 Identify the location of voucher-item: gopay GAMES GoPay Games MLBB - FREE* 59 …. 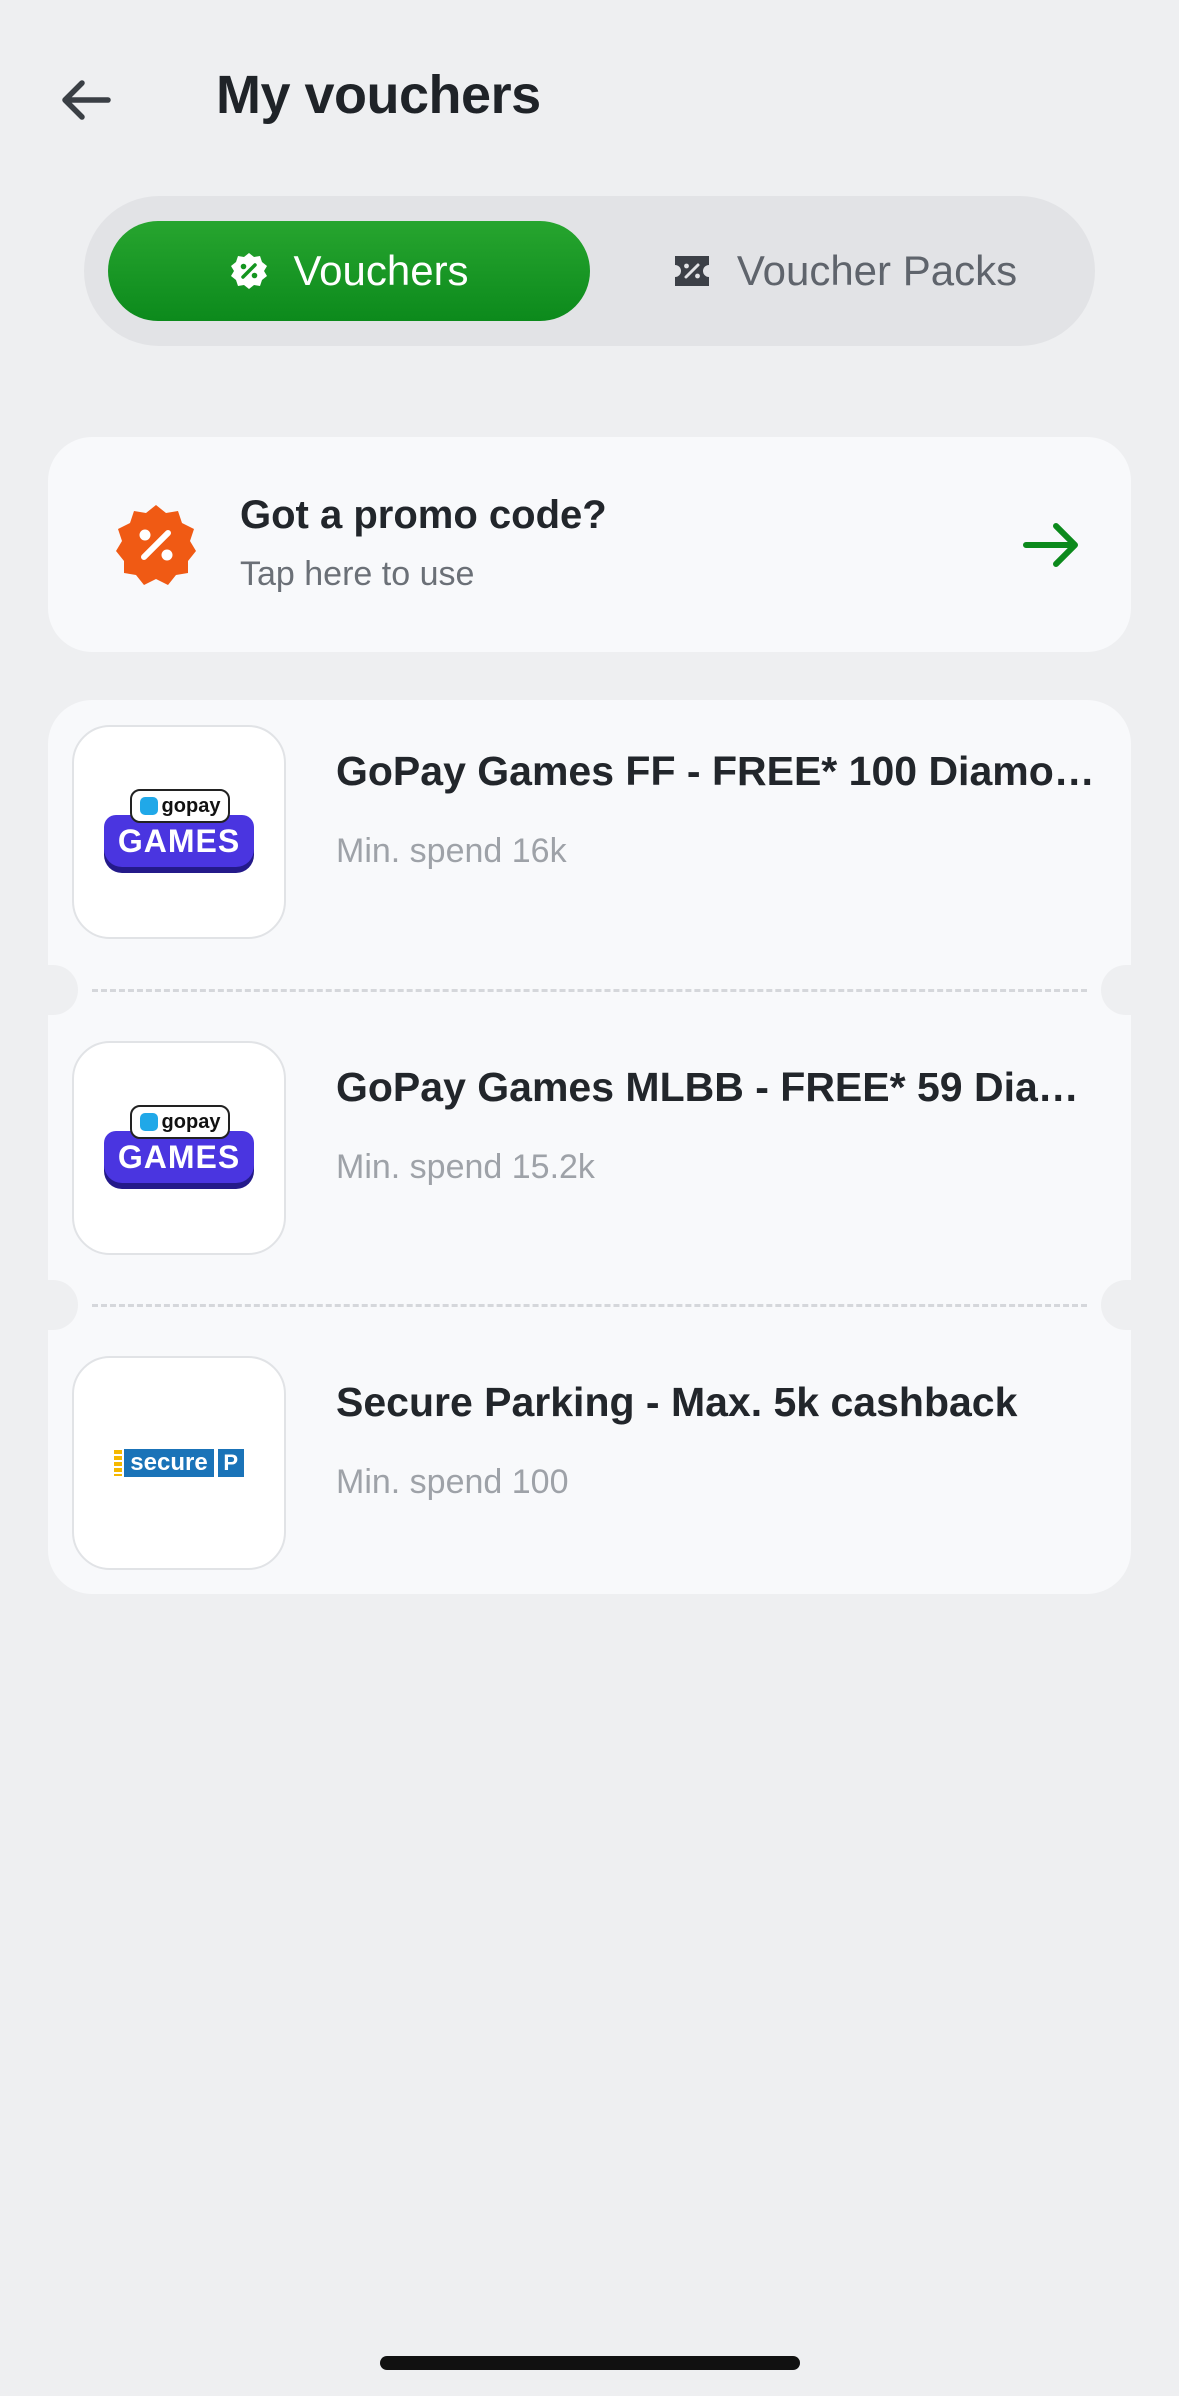
(589, 1174).